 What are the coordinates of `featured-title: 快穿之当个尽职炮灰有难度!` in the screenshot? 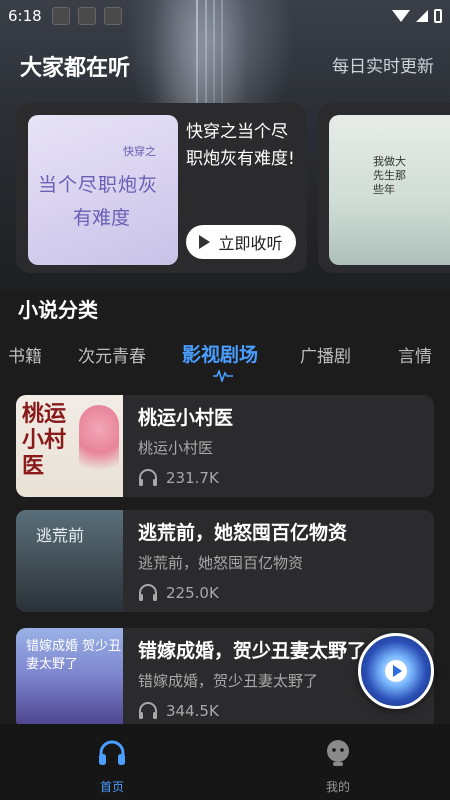 It's located at (241, 146).